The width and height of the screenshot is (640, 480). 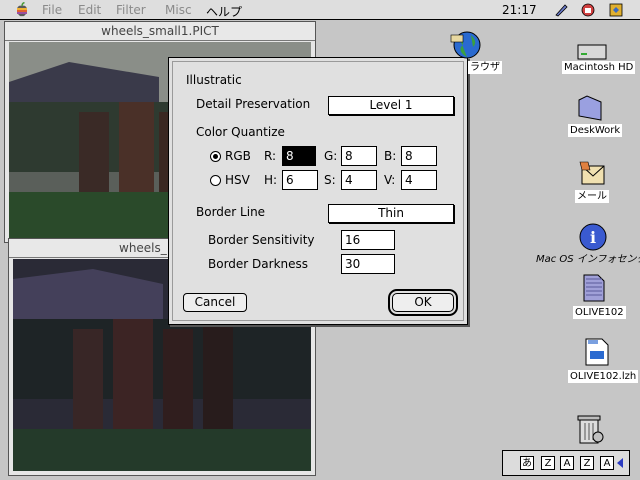 I want to click on v-label: V:, so click(x=390, y=180).